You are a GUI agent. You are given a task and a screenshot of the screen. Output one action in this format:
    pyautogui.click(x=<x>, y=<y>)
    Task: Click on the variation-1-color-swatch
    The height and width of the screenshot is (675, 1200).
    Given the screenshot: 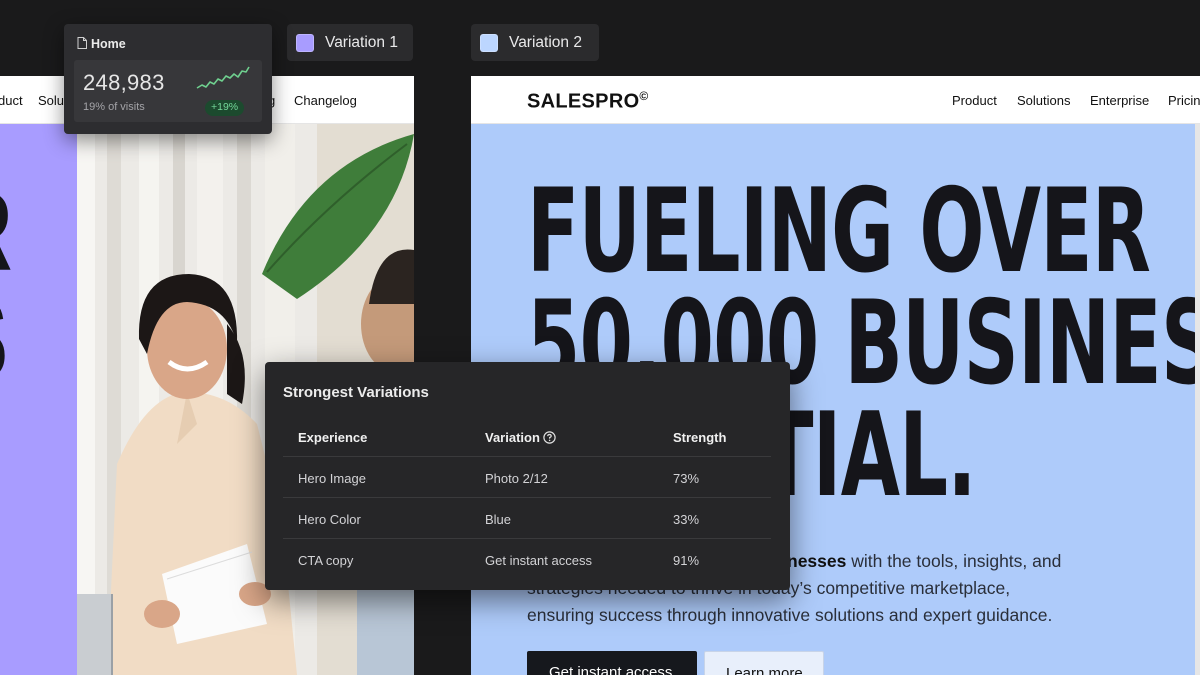 What is the action you would take?
    pyautogui.click(x=305, y=43)
    